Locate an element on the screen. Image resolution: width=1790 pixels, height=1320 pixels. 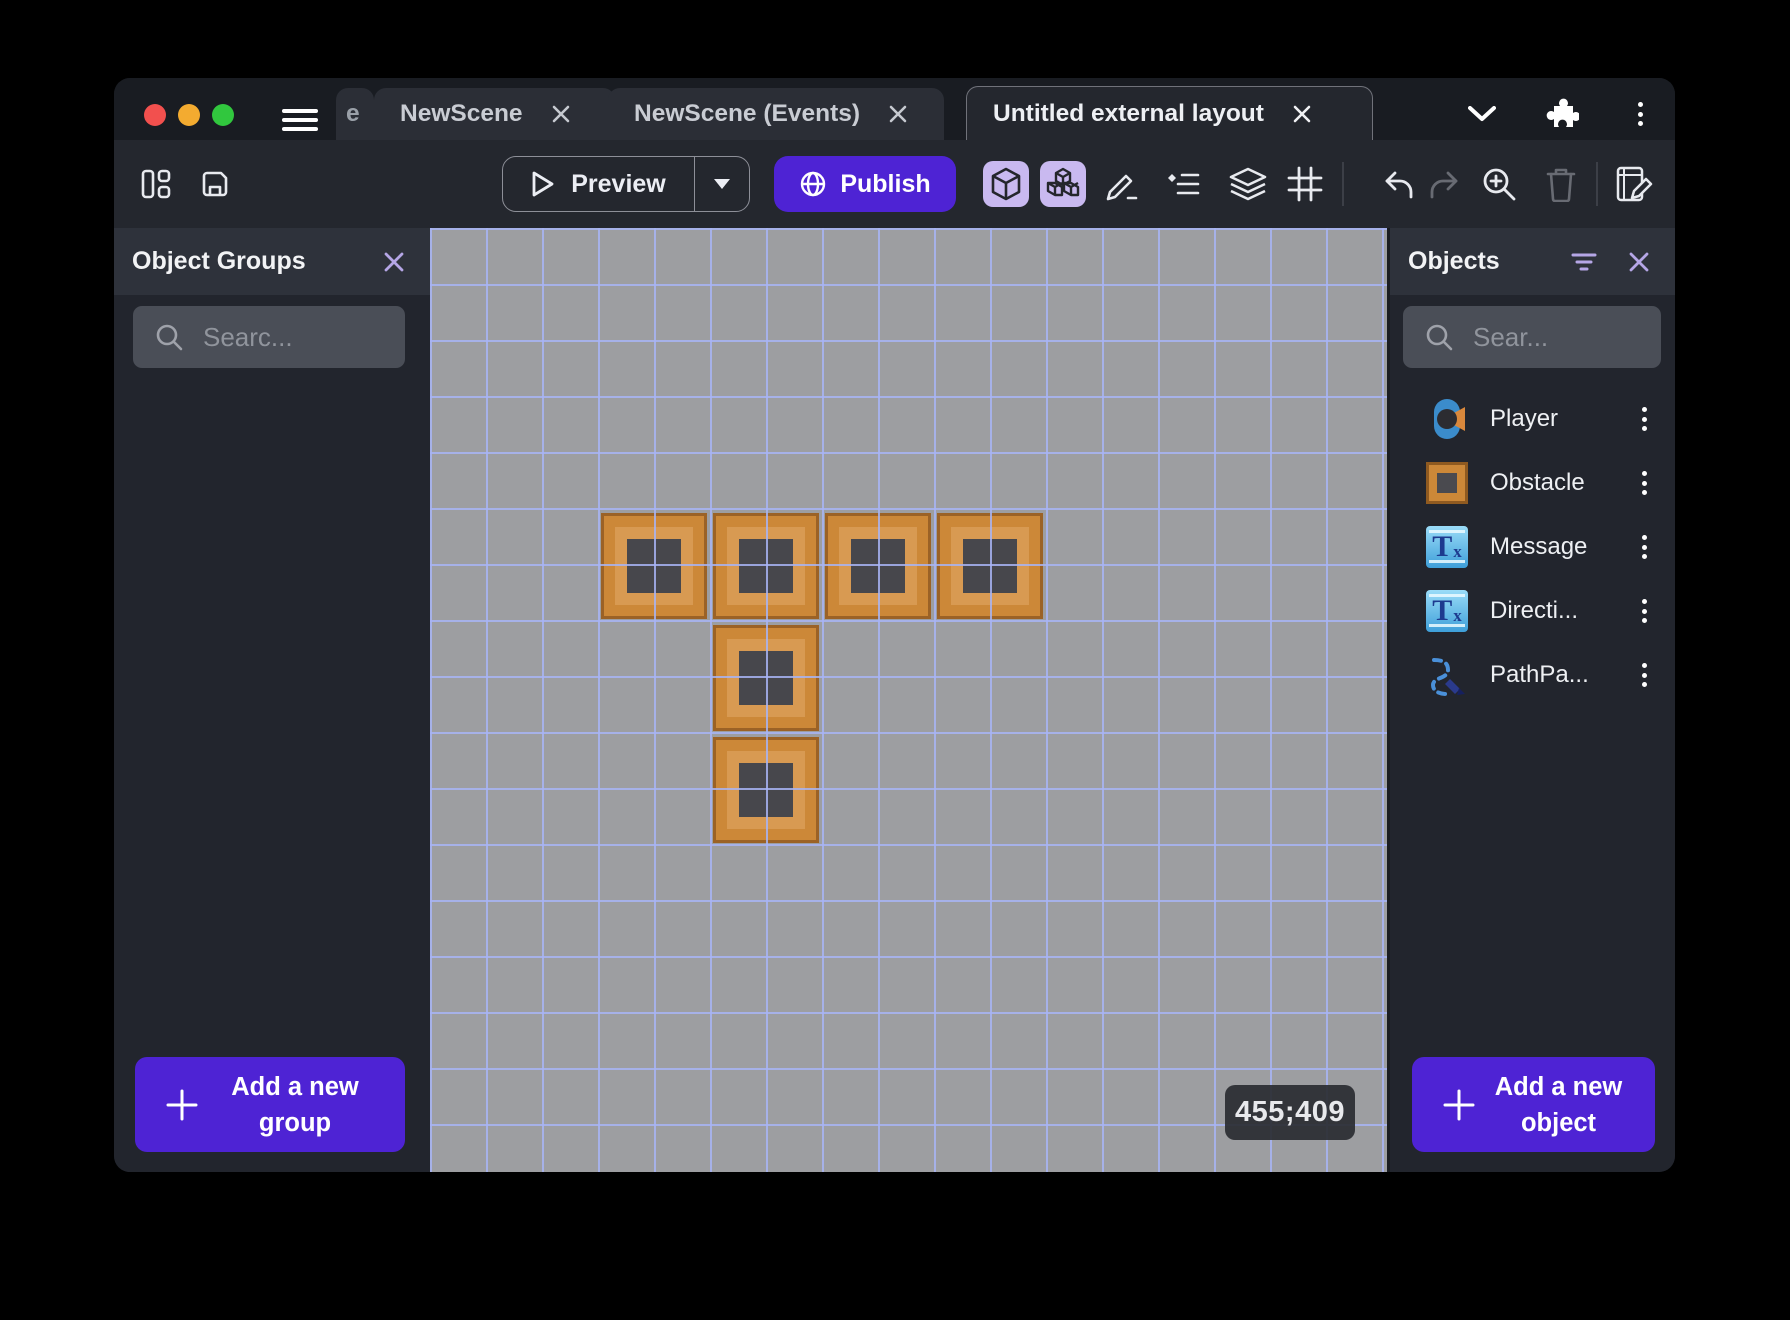
panel-title: Object Groups is located at coordinates (219, 261).